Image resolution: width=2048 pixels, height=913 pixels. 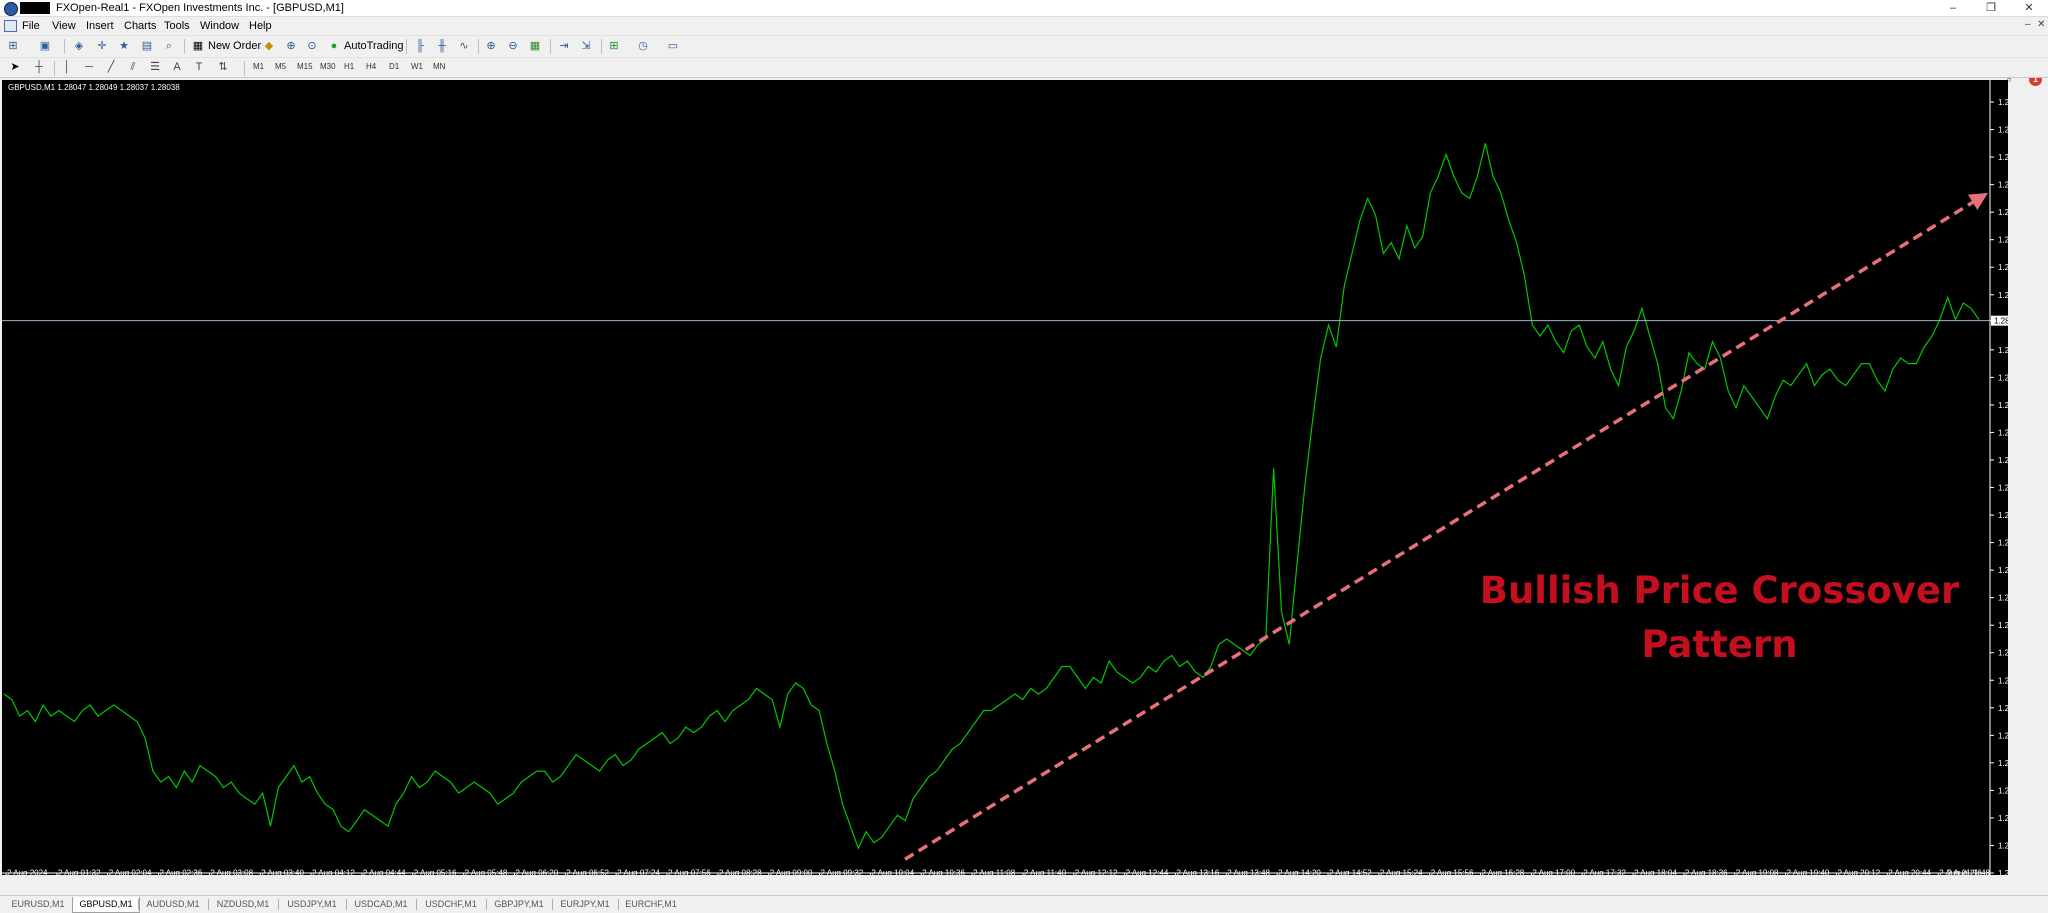 What do you see at coordinates (140, 26) in the screenshot?
I see `menu-charts: Charts` at bounding box center [140, 26].